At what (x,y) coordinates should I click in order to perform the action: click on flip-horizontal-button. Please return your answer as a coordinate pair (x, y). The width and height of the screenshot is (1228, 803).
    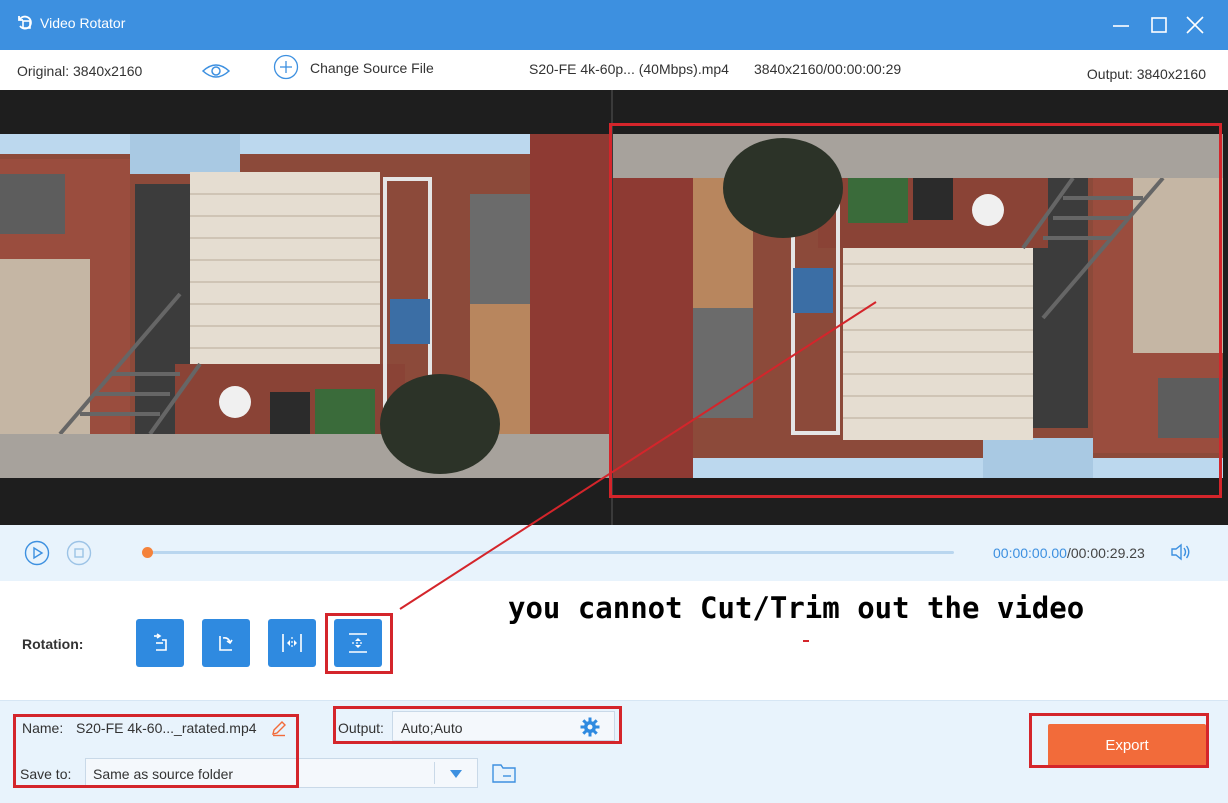
    Looking at the image, I should click on (292, 643).